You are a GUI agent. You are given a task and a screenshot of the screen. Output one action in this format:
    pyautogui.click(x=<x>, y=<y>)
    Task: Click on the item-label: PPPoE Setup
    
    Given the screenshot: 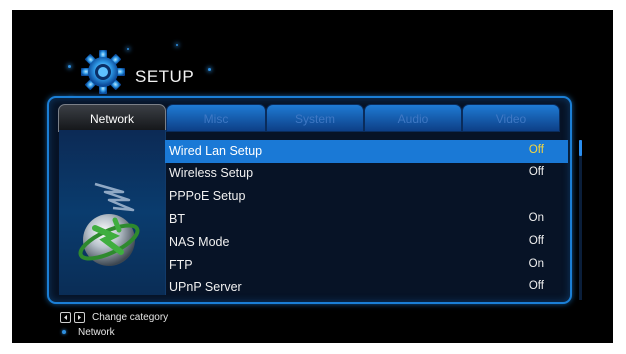 What is the action you would take?
    pyautogui.click(x=207, y=196)
    